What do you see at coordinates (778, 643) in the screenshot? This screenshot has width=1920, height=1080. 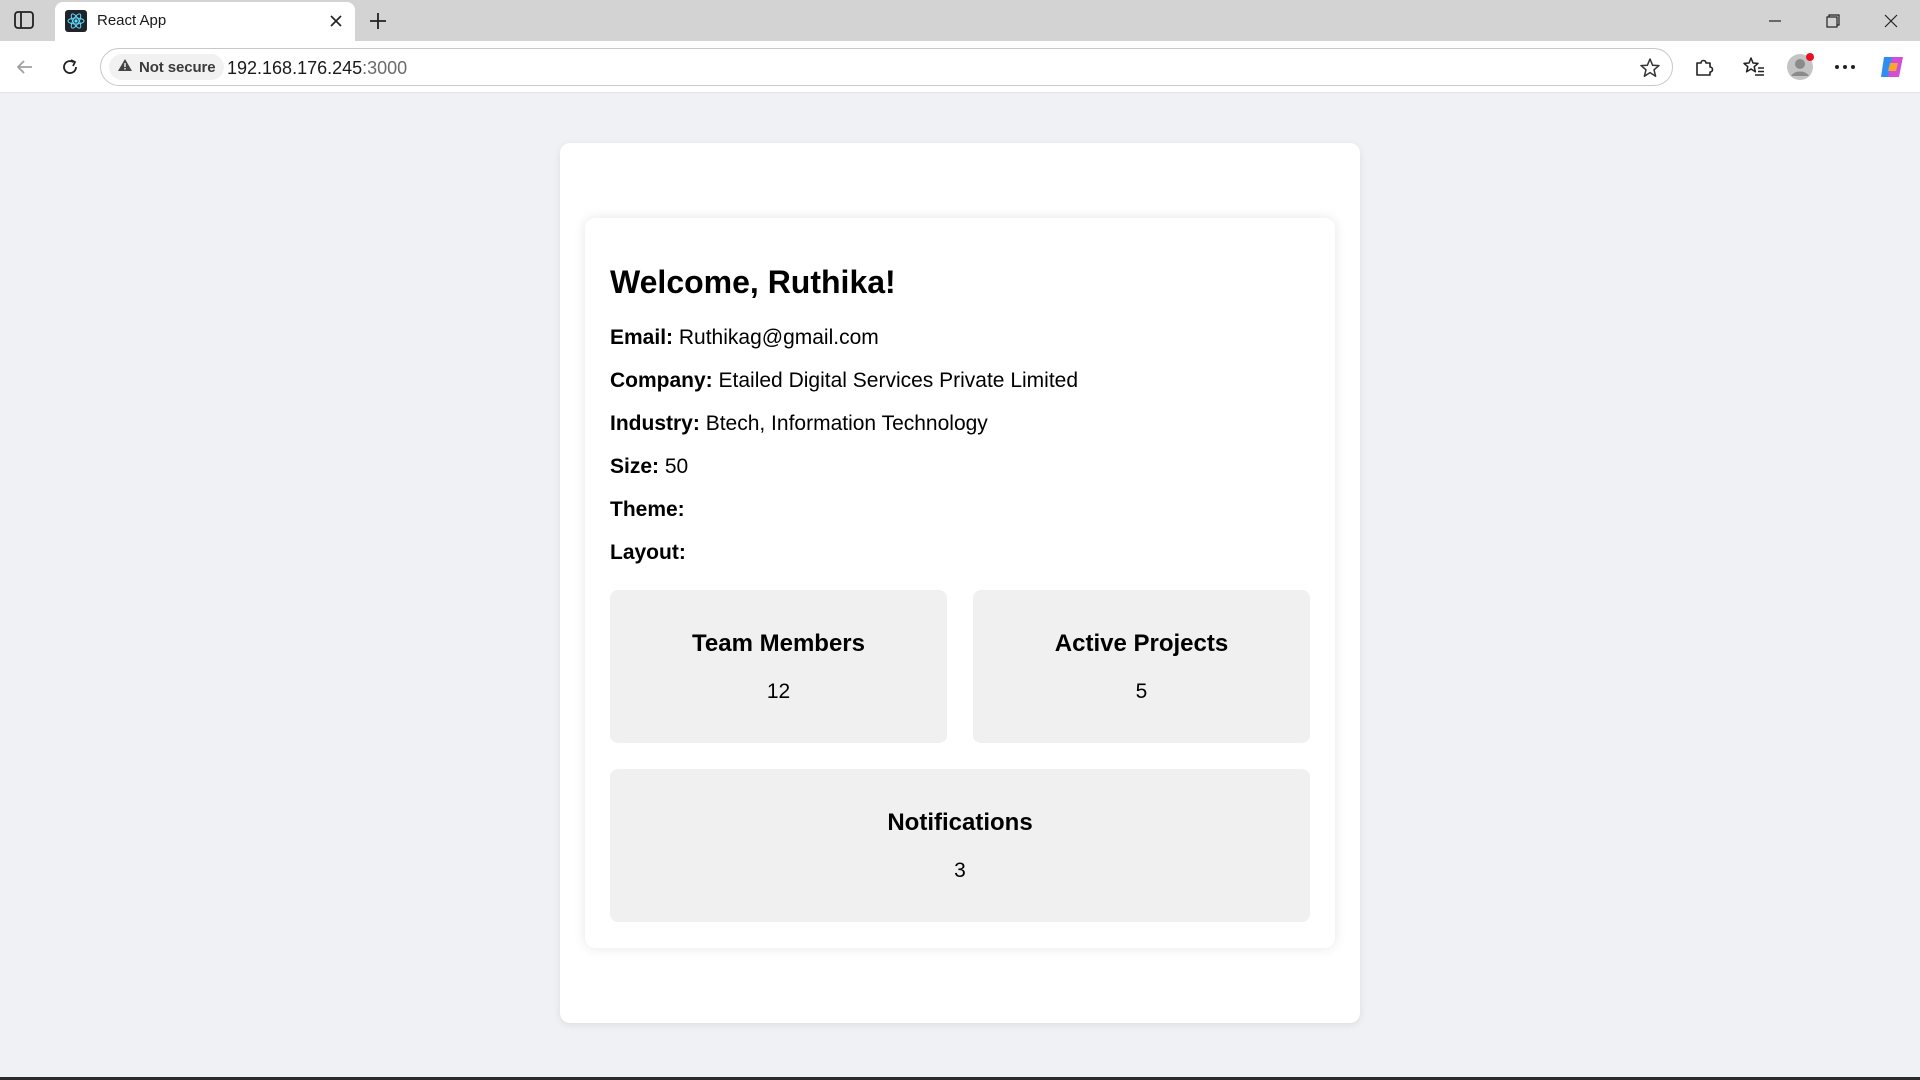 I see `team-members-title: Team Members` at bounding box center [778, 643].